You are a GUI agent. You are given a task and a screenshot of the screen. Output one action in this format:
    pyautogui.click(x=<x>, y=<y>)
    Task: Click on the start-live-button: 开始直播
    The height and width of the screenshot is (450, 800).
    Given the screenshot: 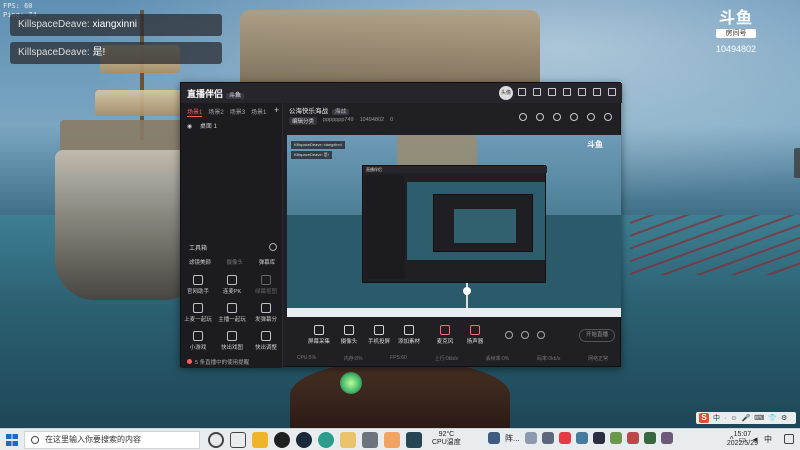 What is the action you would take?
    pyautogui.click(x=597, y=335)
    